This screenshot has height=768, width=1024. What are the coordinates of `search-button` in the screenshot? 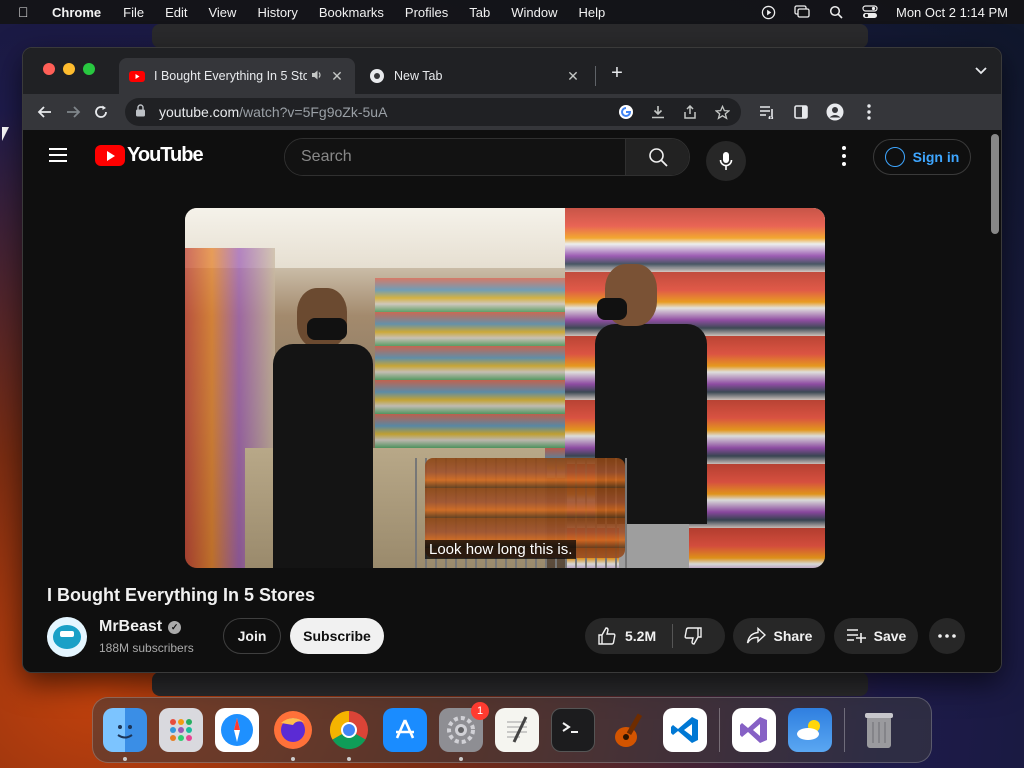 It's located at (657, 157).